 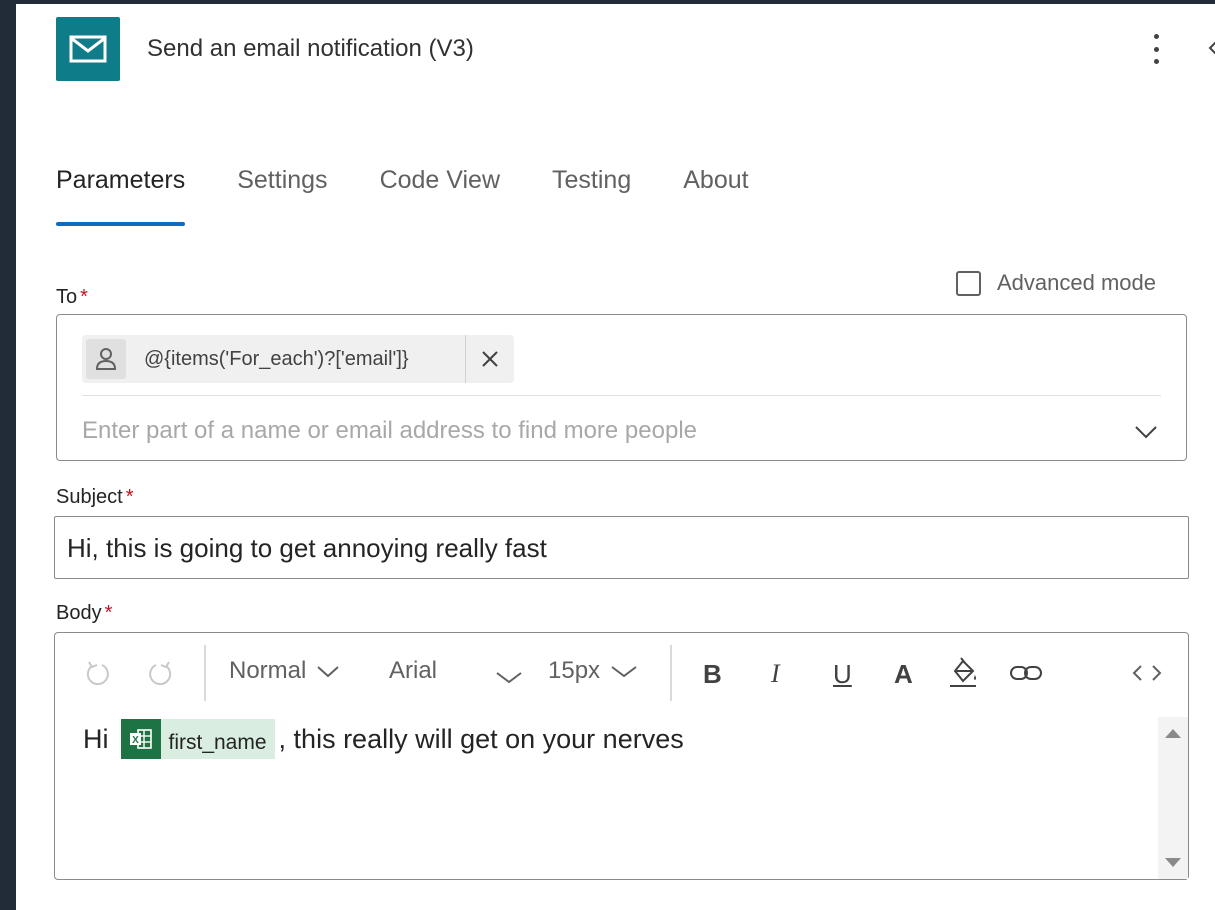 I want to click on panel-header: Send an email notification (V3), so click(x=265, y=49).